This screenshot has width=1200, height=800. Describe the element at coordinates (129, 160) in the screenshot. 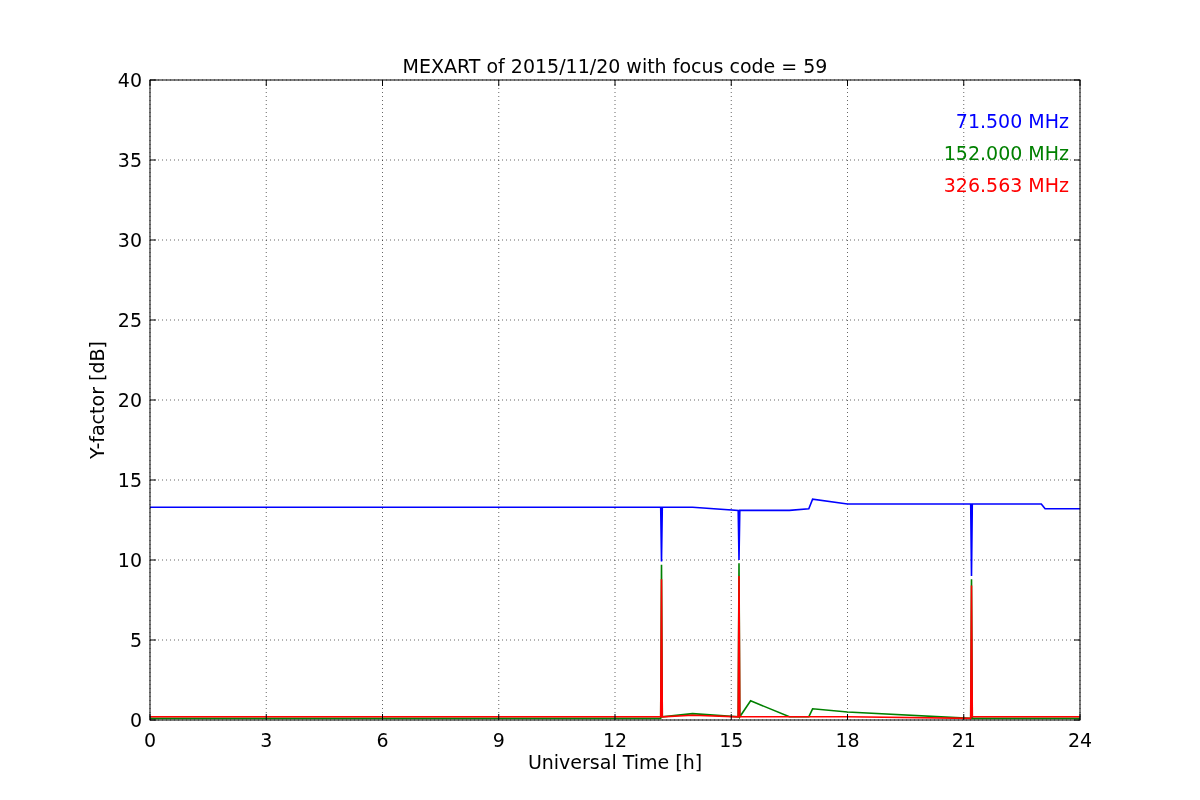

I see `y-tick-label: 35` at that location.